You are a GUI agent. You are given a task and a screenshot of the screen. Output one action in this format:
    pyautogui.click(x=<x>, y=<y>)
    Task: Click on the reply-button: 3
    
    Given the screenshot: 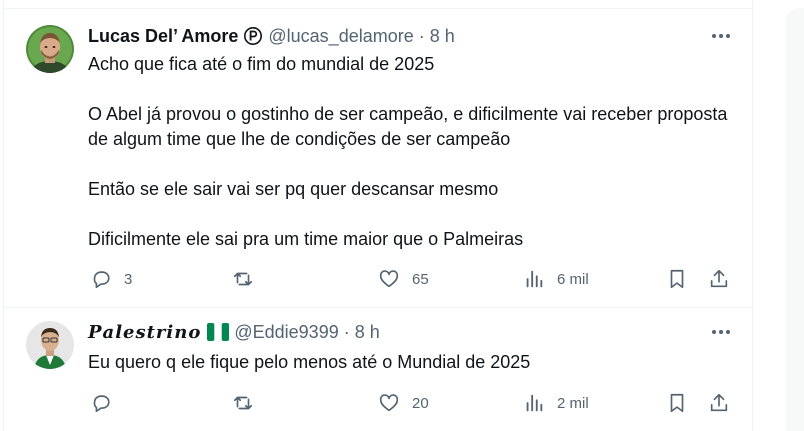 What is the action you would take?
    pyautogui.click(x=111, y=279)
    